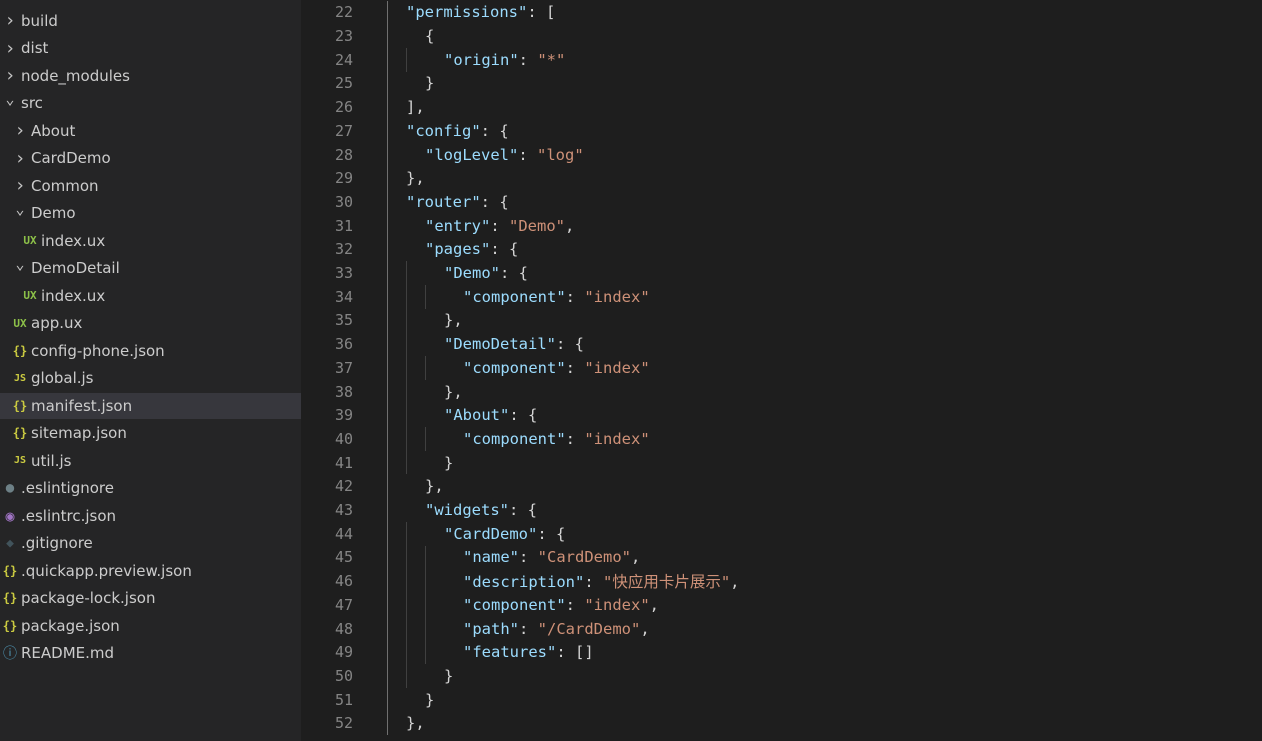  Describe the element at coordinates (343, 628) in the screenshot. I see `line-number: 48` at that location.